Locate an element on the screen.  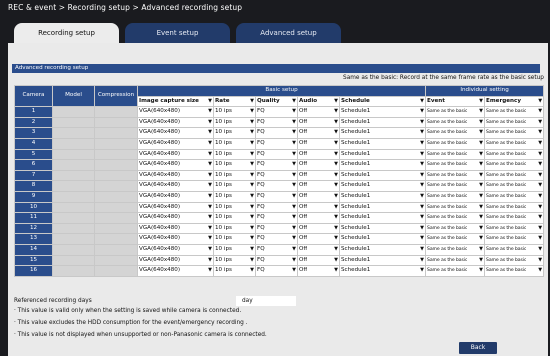
tab-advanced-setup: Advanced setup is located at coordinates (288, 33).